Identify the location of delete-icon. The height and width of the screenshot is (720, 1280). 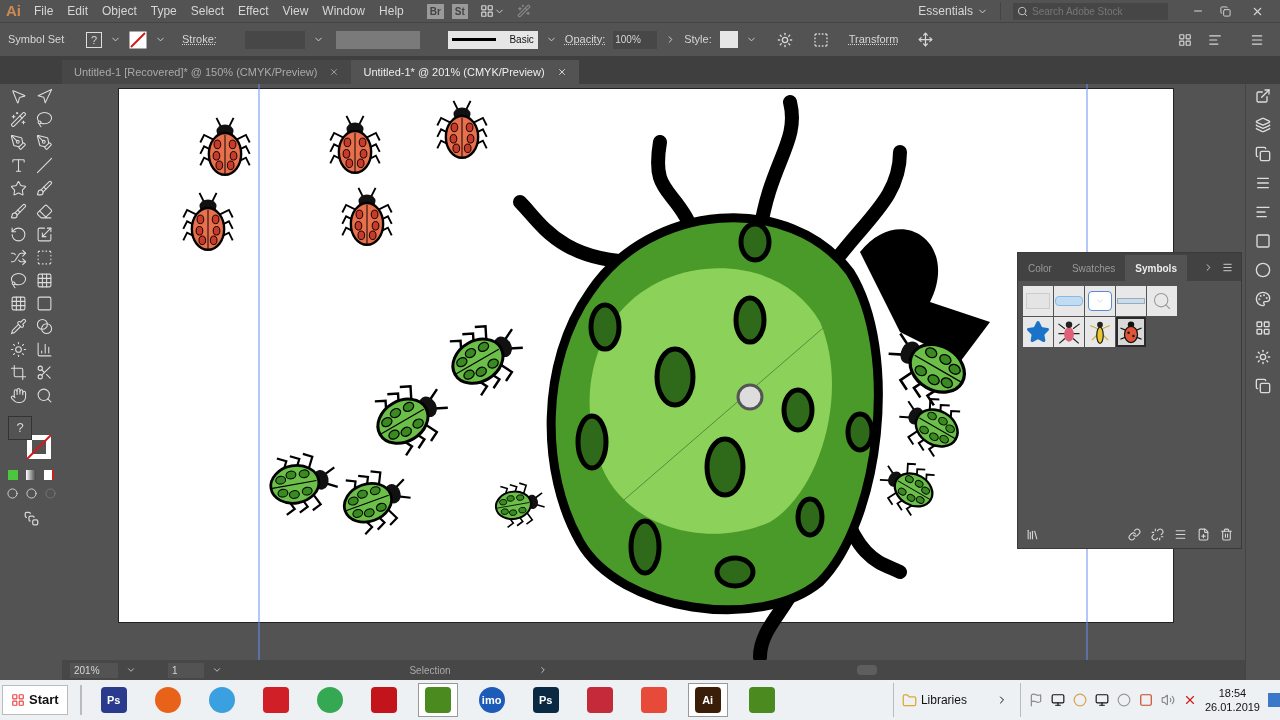
(1226, 534).